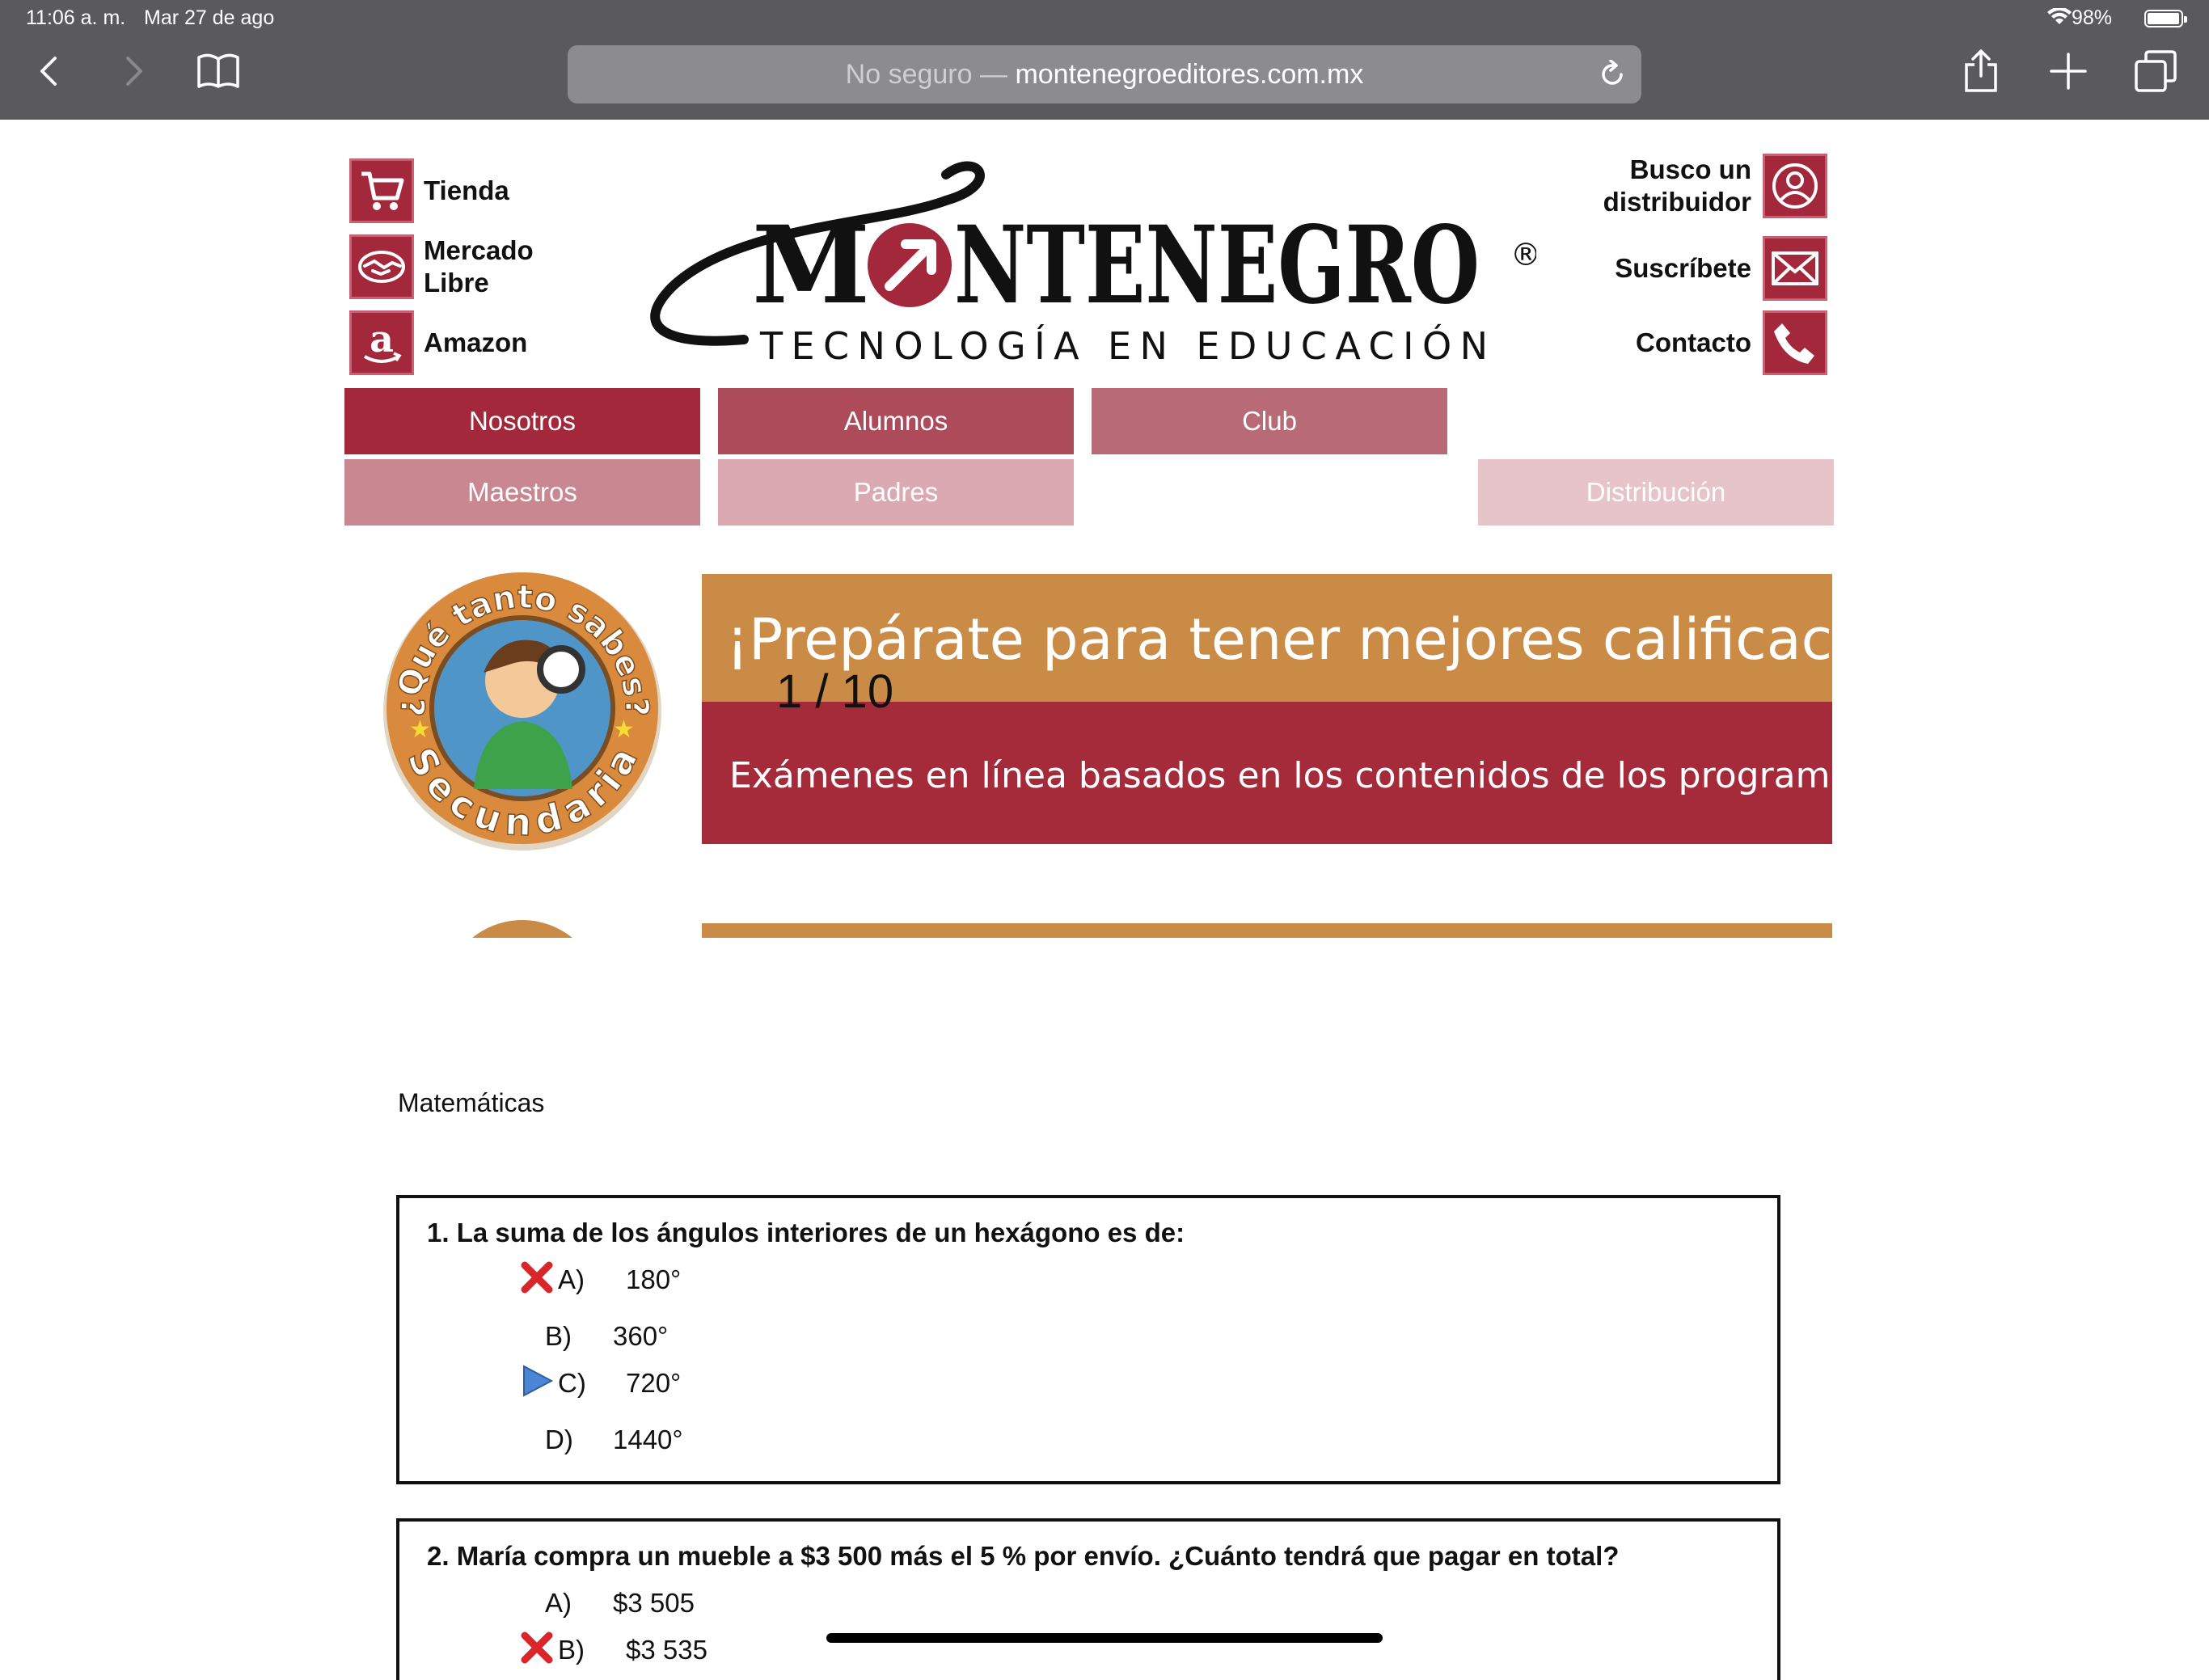 This screenshot has width=2209, height=1680. Describe the element at coordinates (467, 190) in the screenshot. I see `tienda-label: Tienda` at that location.